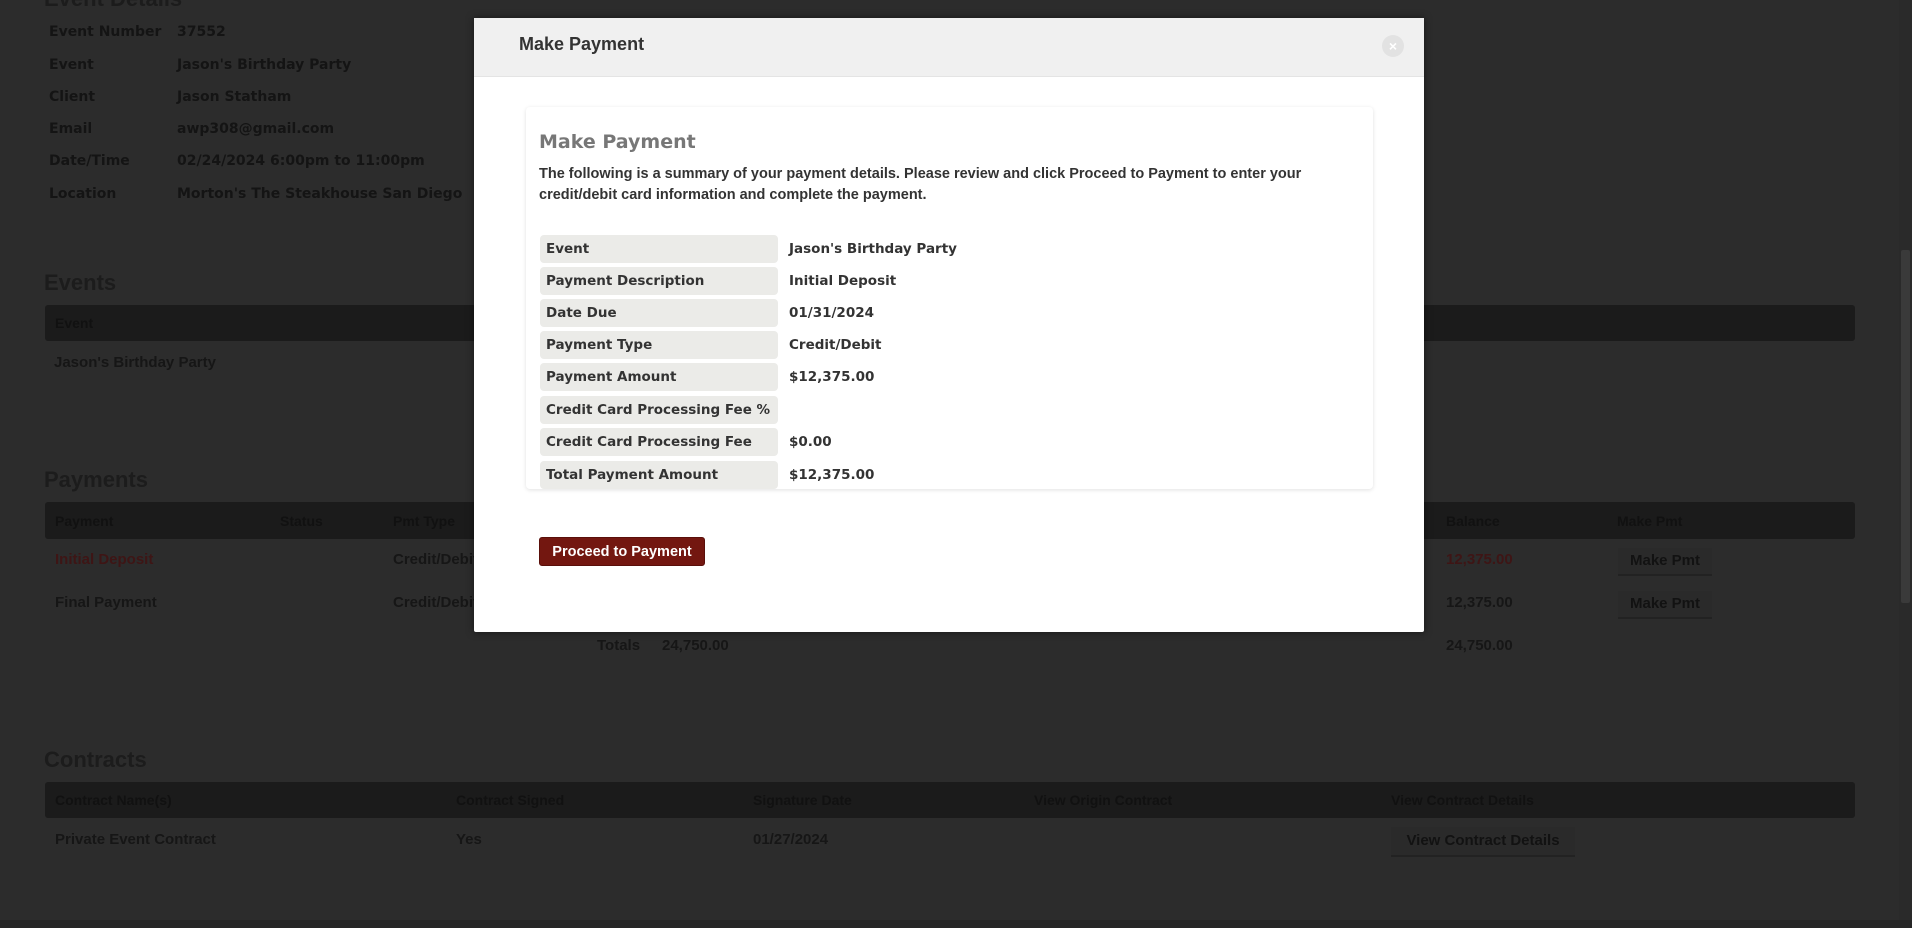 This screenshot has height=928, width=1912. Describe the element at coordinates (264, 65) in the screenshot. I see `detail-value: Jason's Birthday Party` at that location.